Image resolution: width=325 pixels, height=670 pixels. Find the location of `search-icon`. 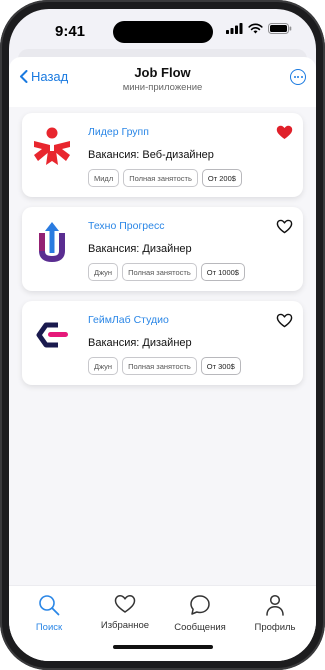

search-icon is located at coordinates (49, 605).